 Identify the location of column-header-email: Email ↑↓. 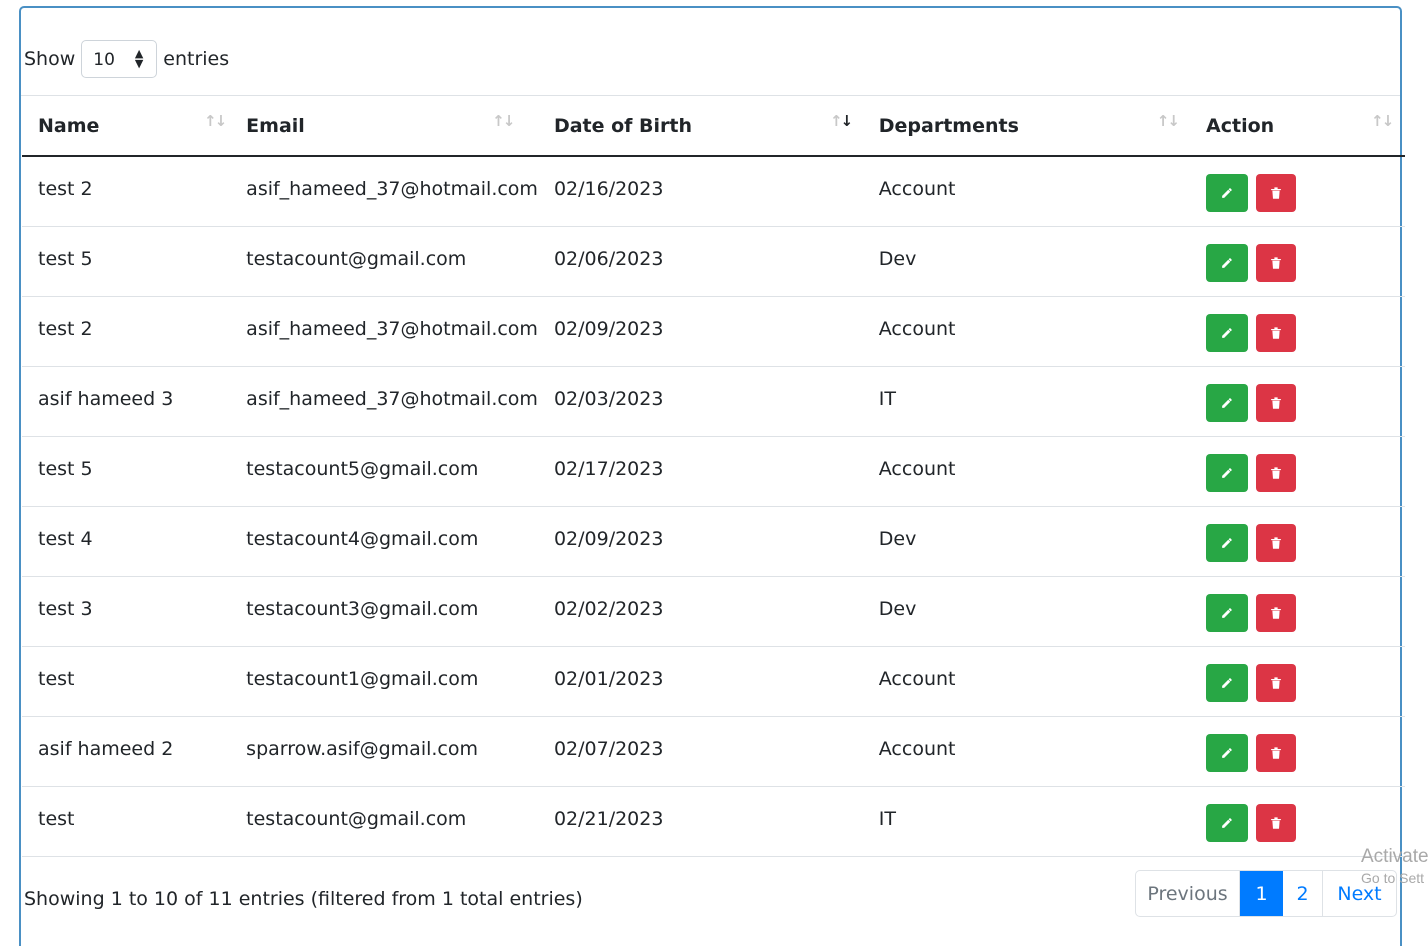
(384, 126).